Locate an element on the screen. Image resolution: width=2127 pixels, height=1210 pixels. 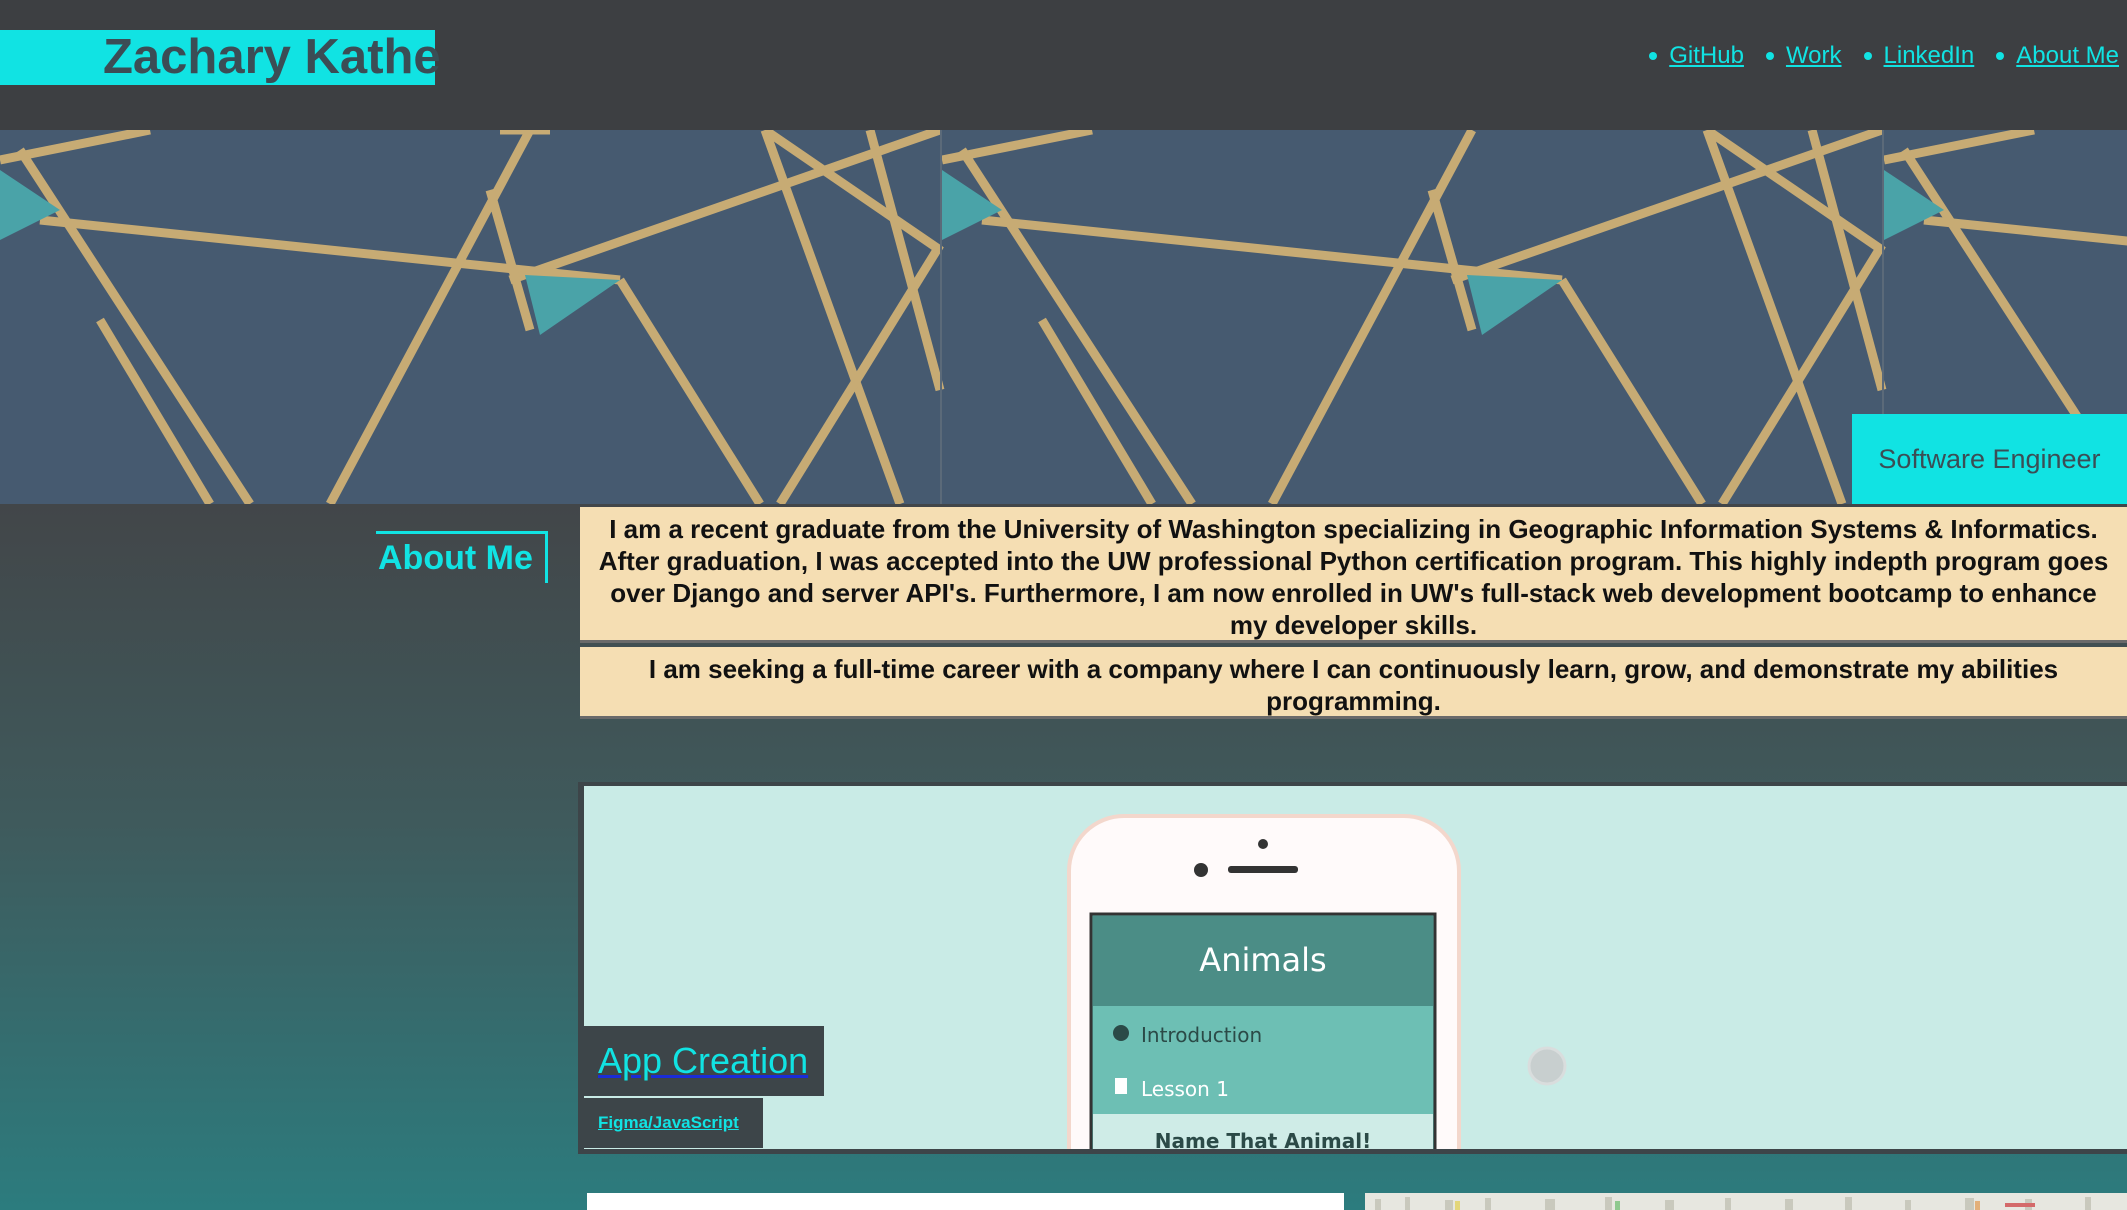
about-me-heading: About Me is located at coordinates (462, 557).